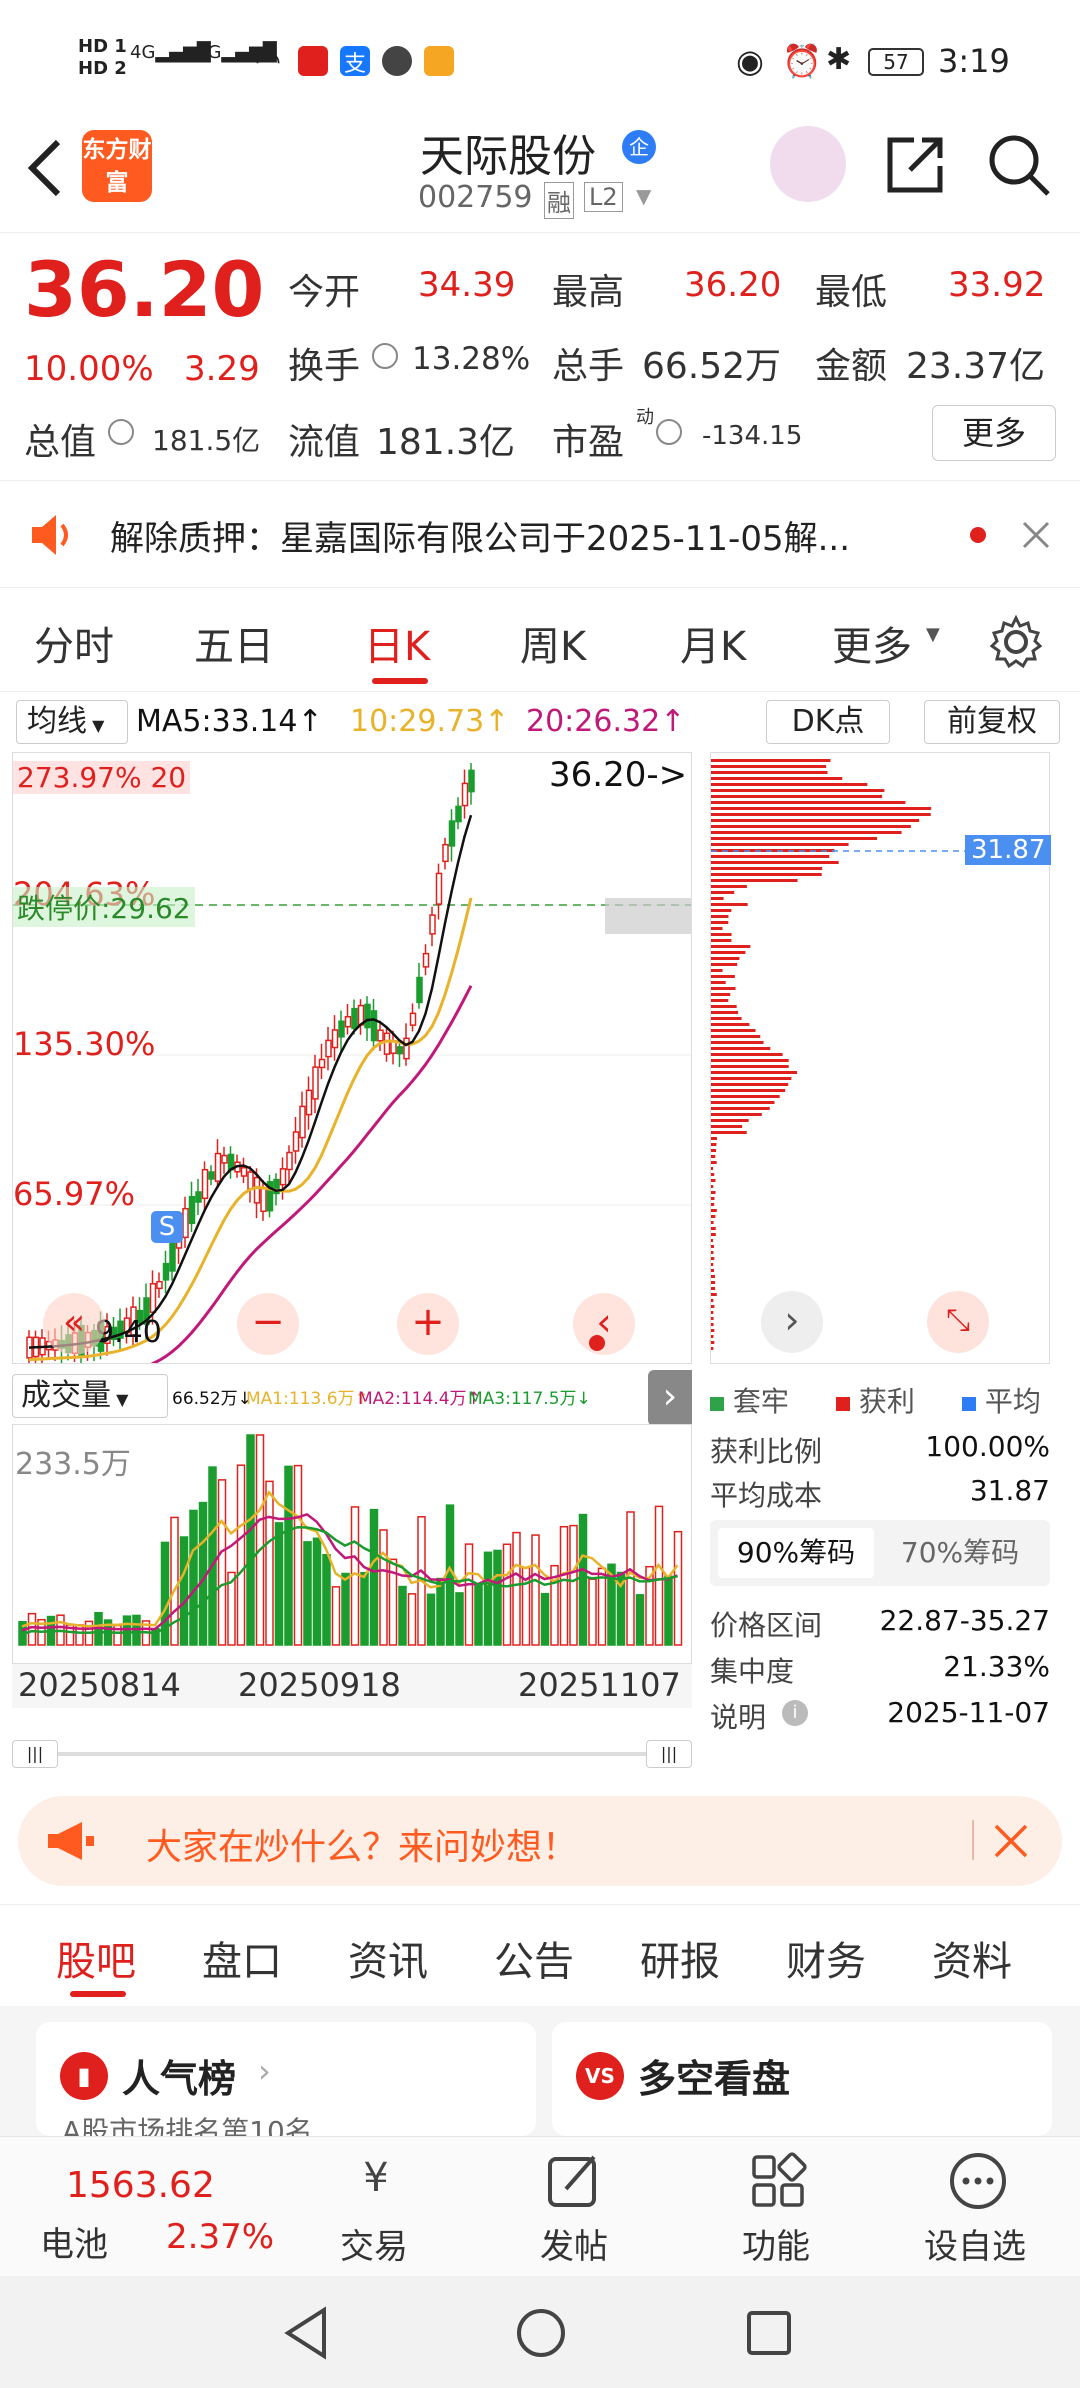 The width and height of the screenshot is (1080, 2388). I want to click on date-axis: 20250814 20250918 20251107, so click(352, 1686).